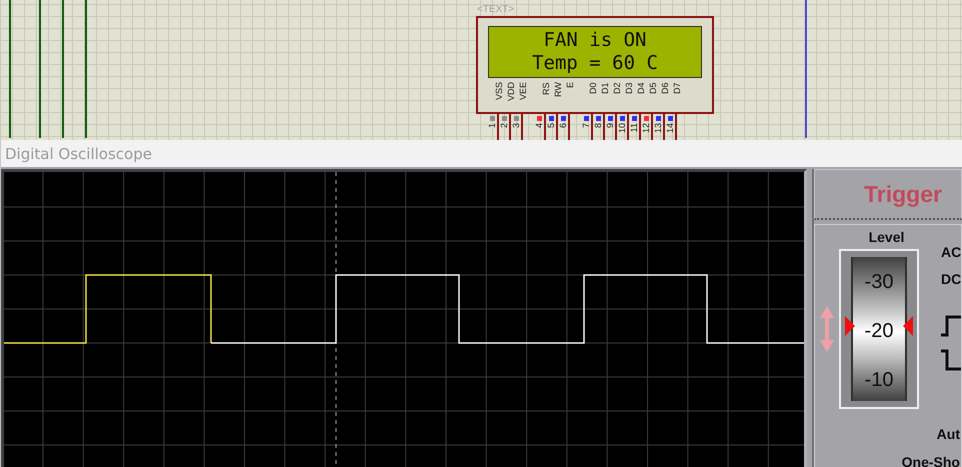 This screenshot has width=962, height=467. What do you see at coordinates (879, 282) in the screenshot?
I see `scale-label: -30` at bounding box center [879, 282].